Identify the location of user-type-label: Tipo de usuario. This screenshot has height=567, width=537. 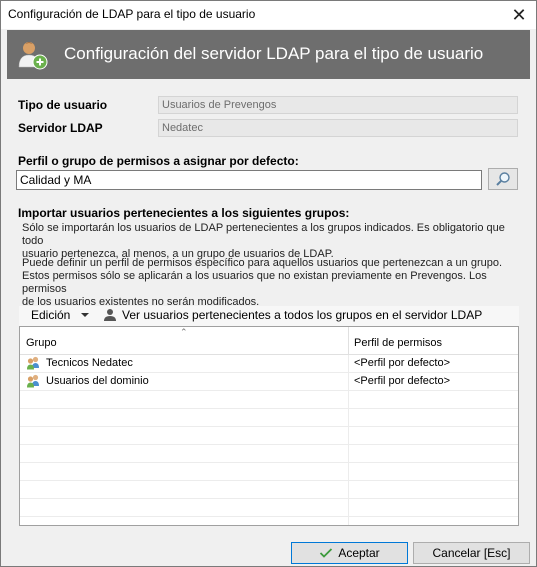
(63, 105).